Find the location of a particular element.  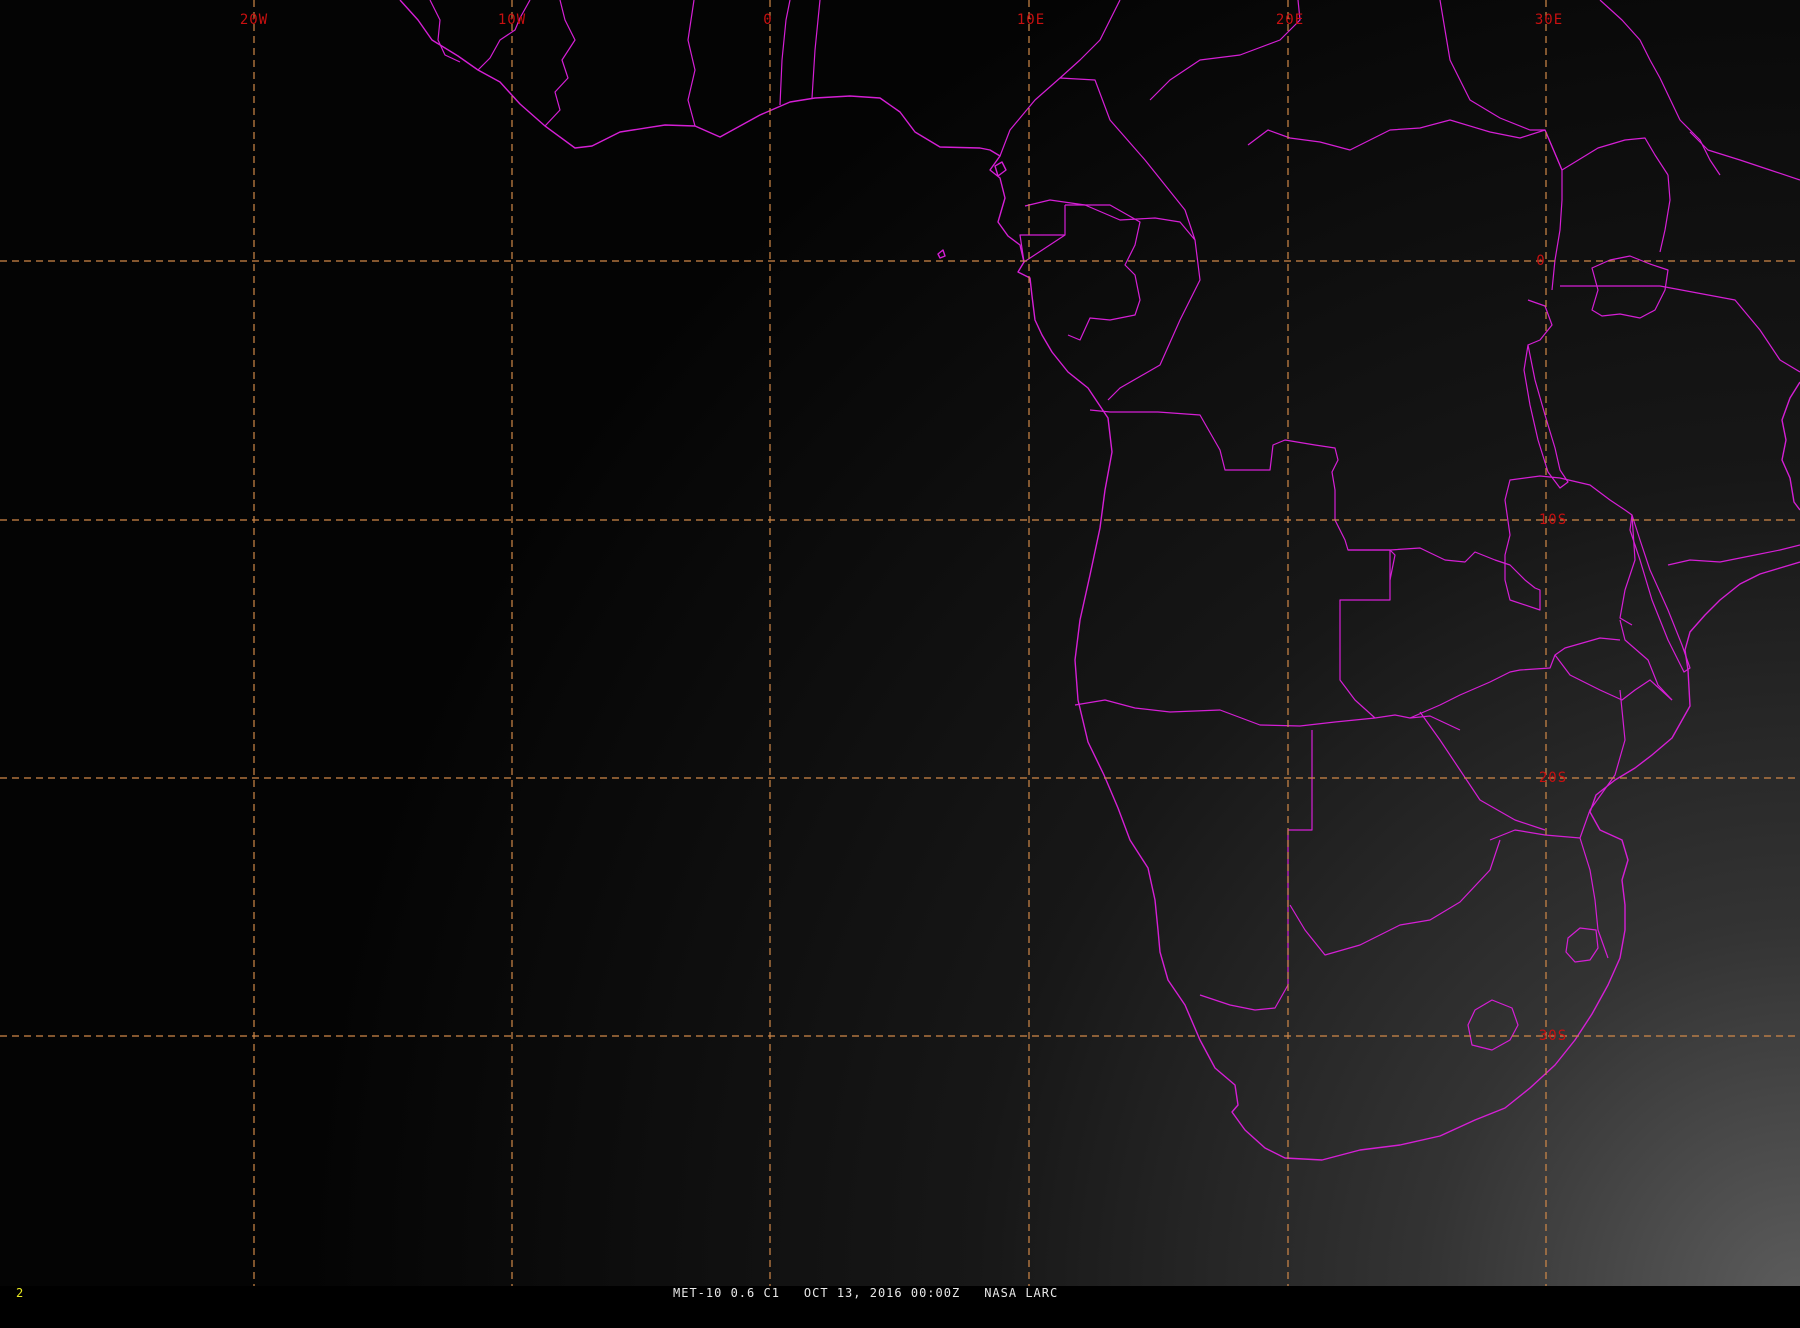

longitude-label: 20E is located at coordinates (1290, 20).